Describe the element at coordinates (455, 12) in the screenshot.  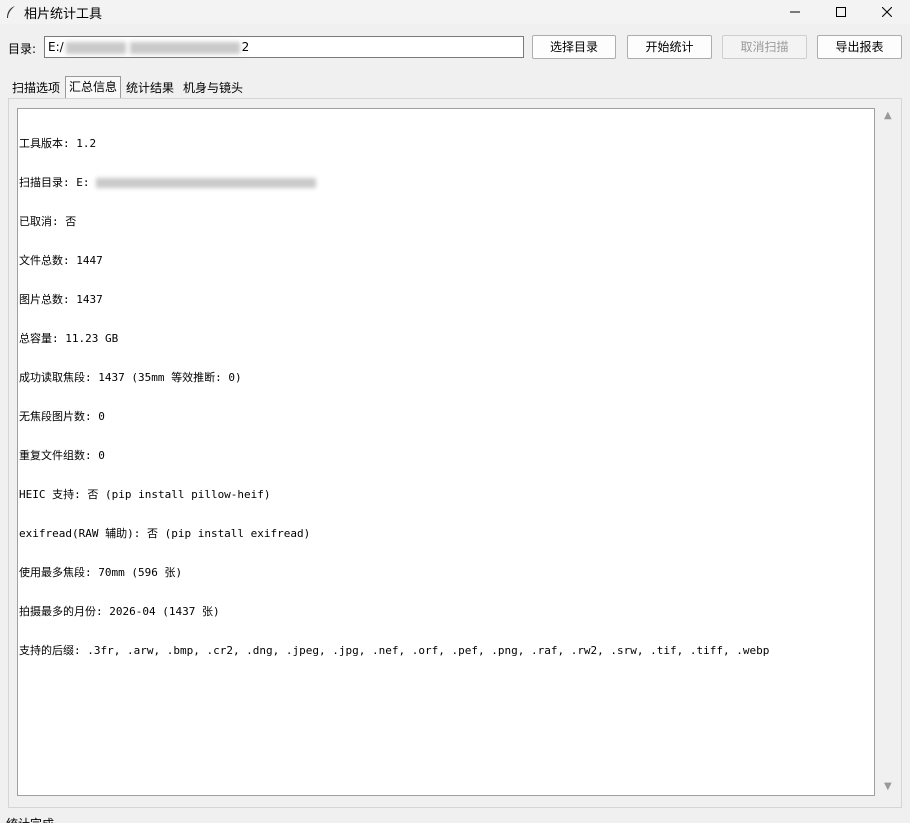
I see `title-bar: 相片统计工具` at that location.